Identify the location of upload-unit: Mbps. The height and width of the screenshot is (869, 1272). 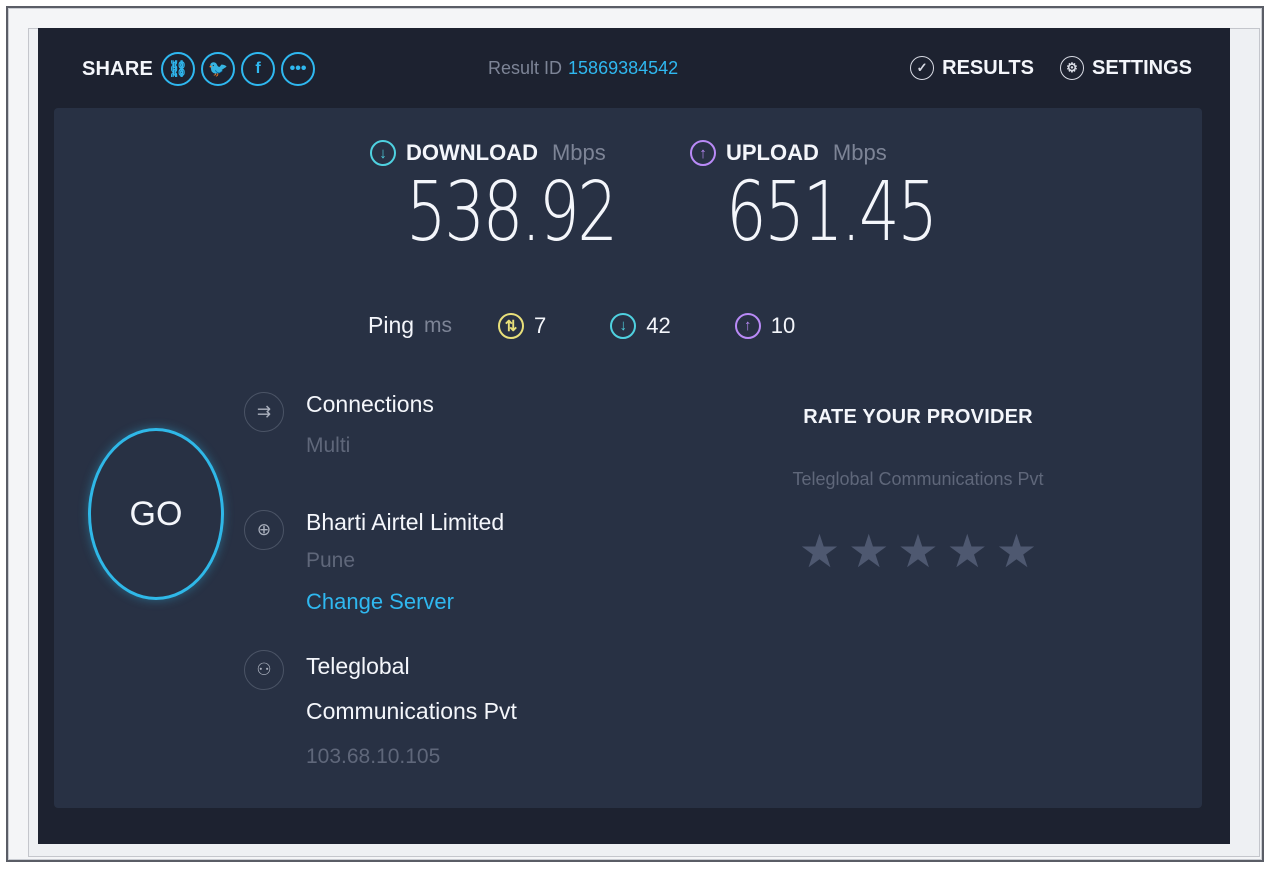
(859, 152).